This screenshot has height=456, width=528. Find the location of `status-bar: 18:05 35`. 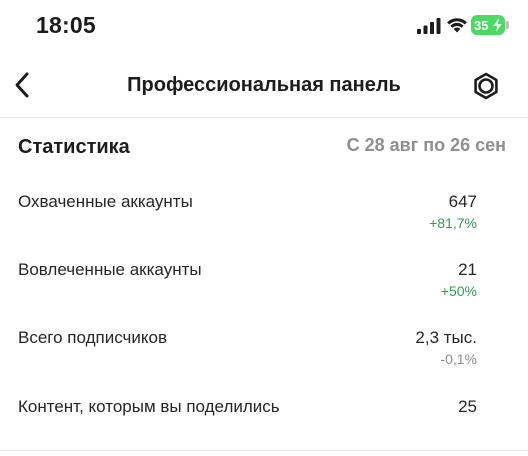

status-bar: 18:05 35 is located at coordinates (264, 27).